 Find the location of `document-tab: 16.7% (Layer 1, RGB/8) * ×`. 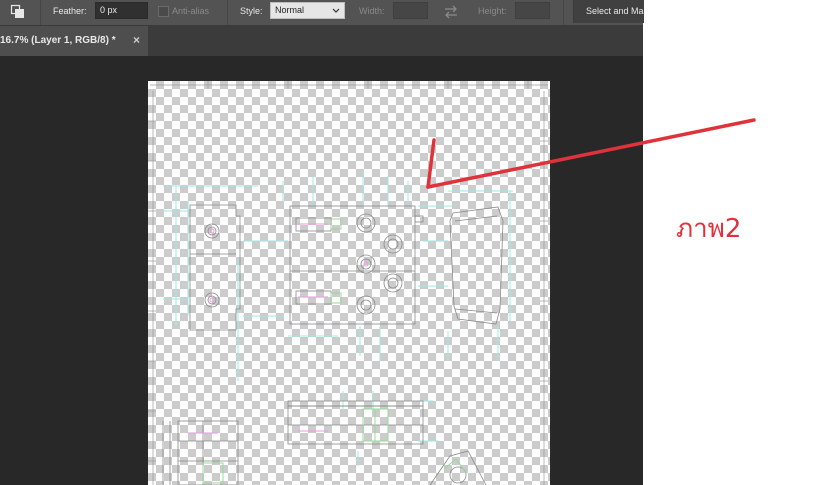

document-tab: 16.7% (Layer 1, RGB/8) * × is located at coordinates (74, 41).